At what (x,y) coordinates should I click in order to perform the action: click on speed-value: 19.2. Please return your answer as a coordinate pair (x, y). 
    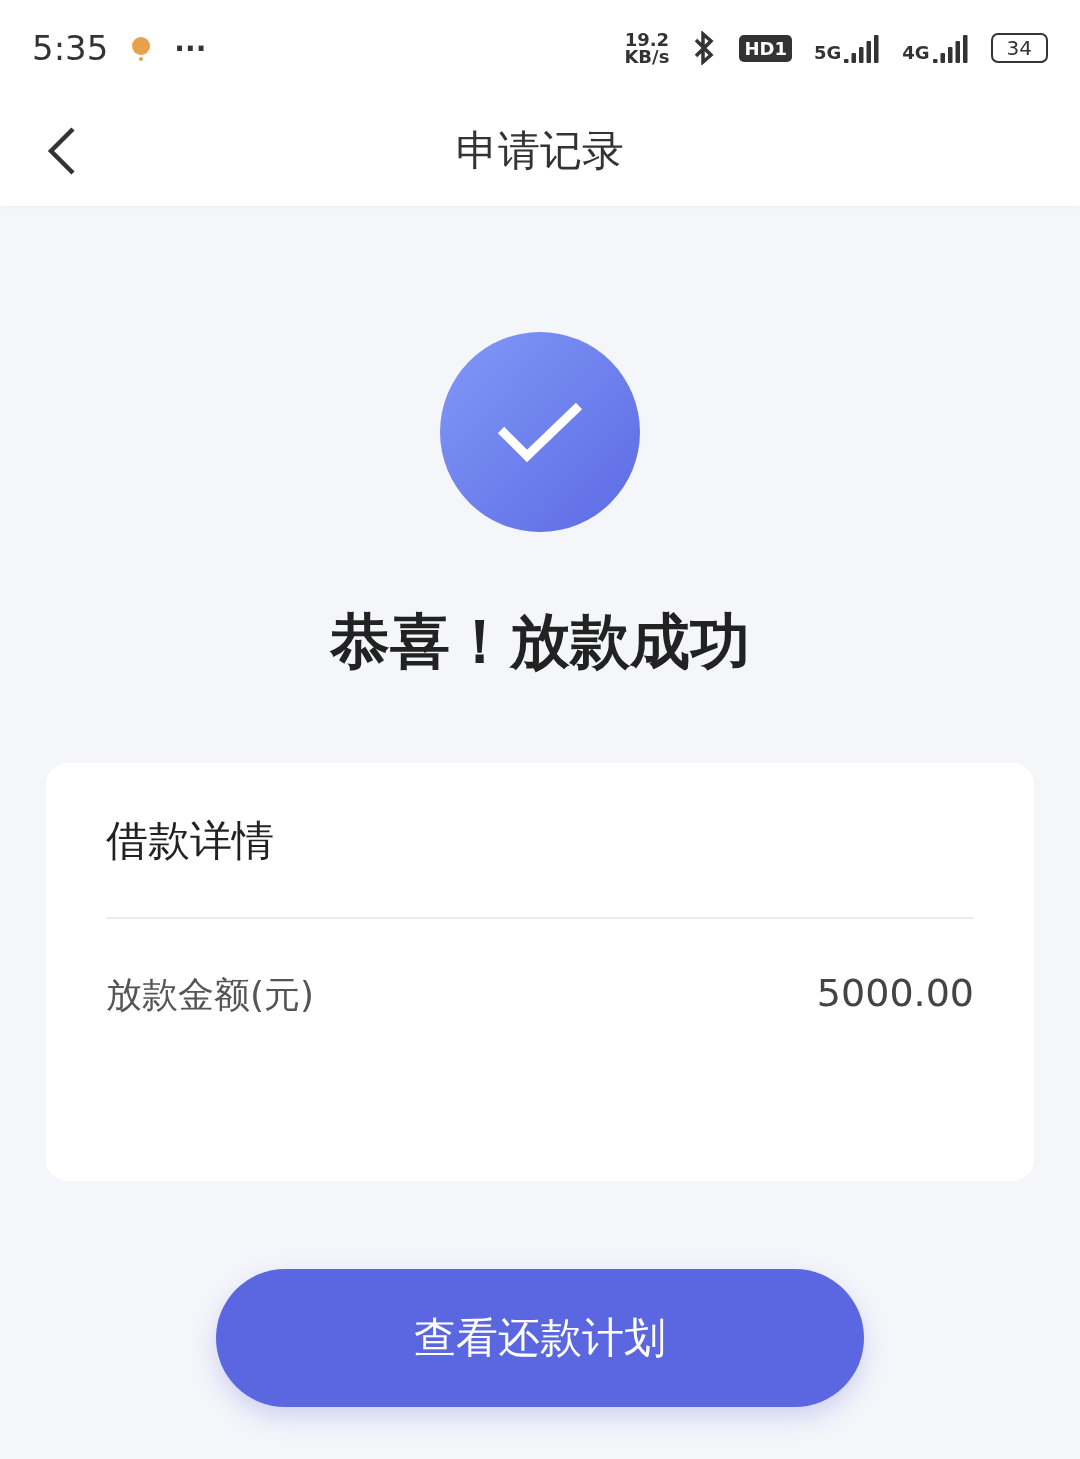
    Looking at the image, I should click on (647, 39).